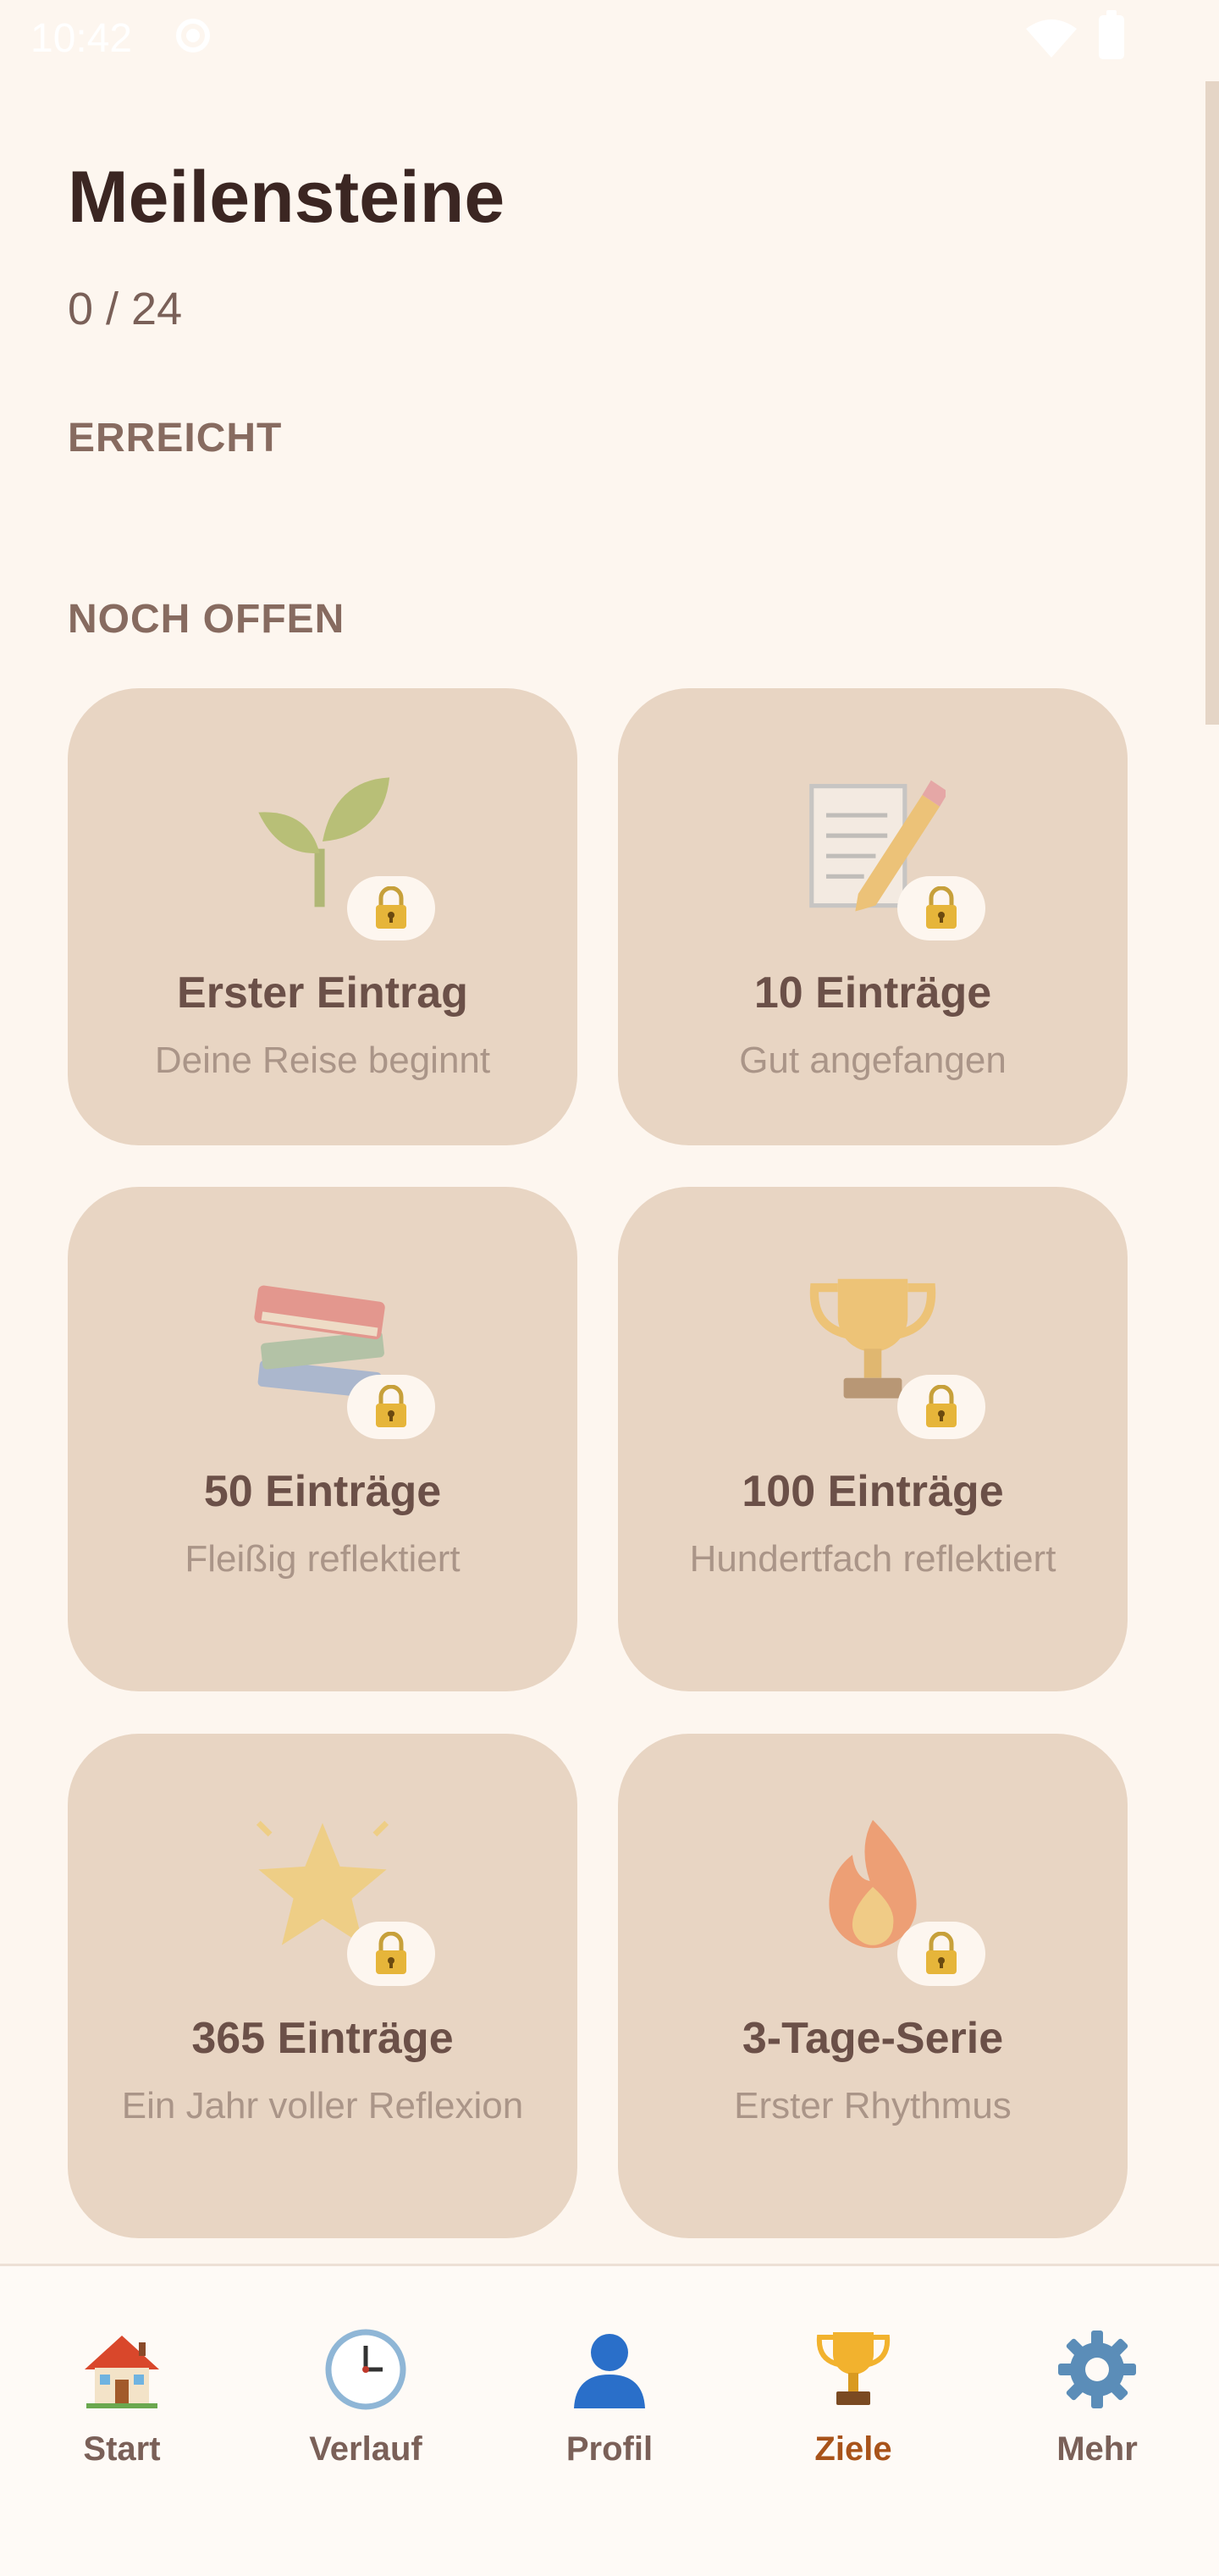 Image resolution: width=1219 pixels, height=2576 pixels. I want to click on milestone-card: 50 Einträge Fleißig reflektiert, so click(322, 1439).